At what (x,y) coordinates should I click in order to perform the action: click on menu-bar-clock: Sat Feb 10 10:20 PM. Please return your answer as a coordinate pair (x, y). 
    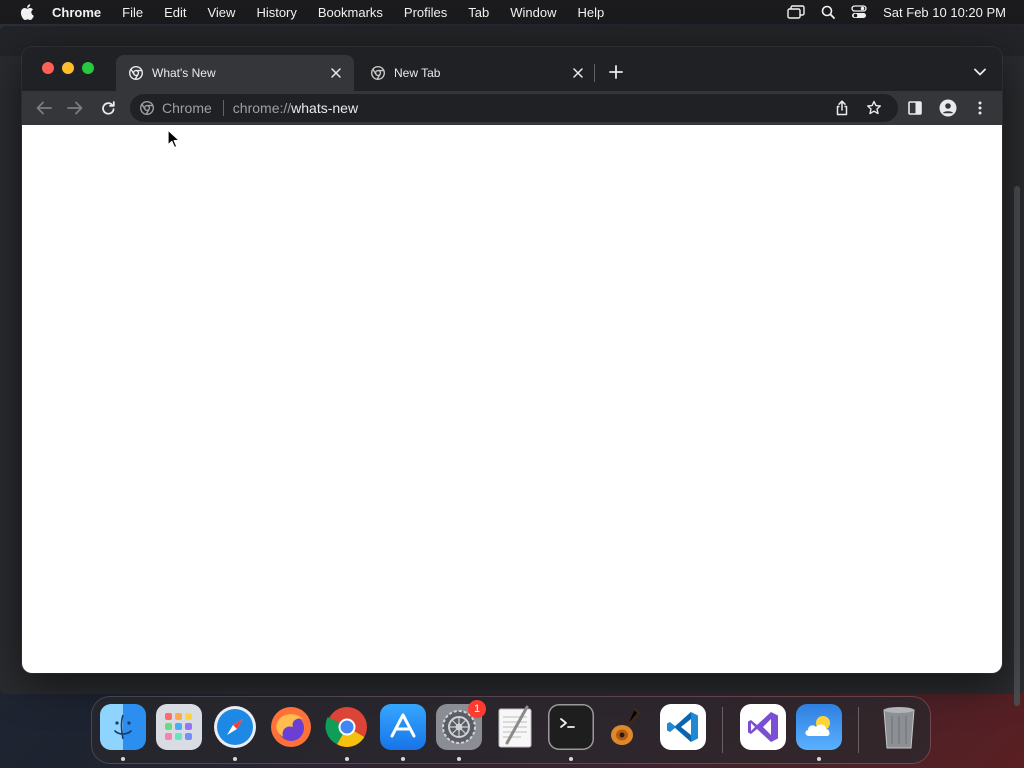
    Looking at the image, I should click on (944, 12).